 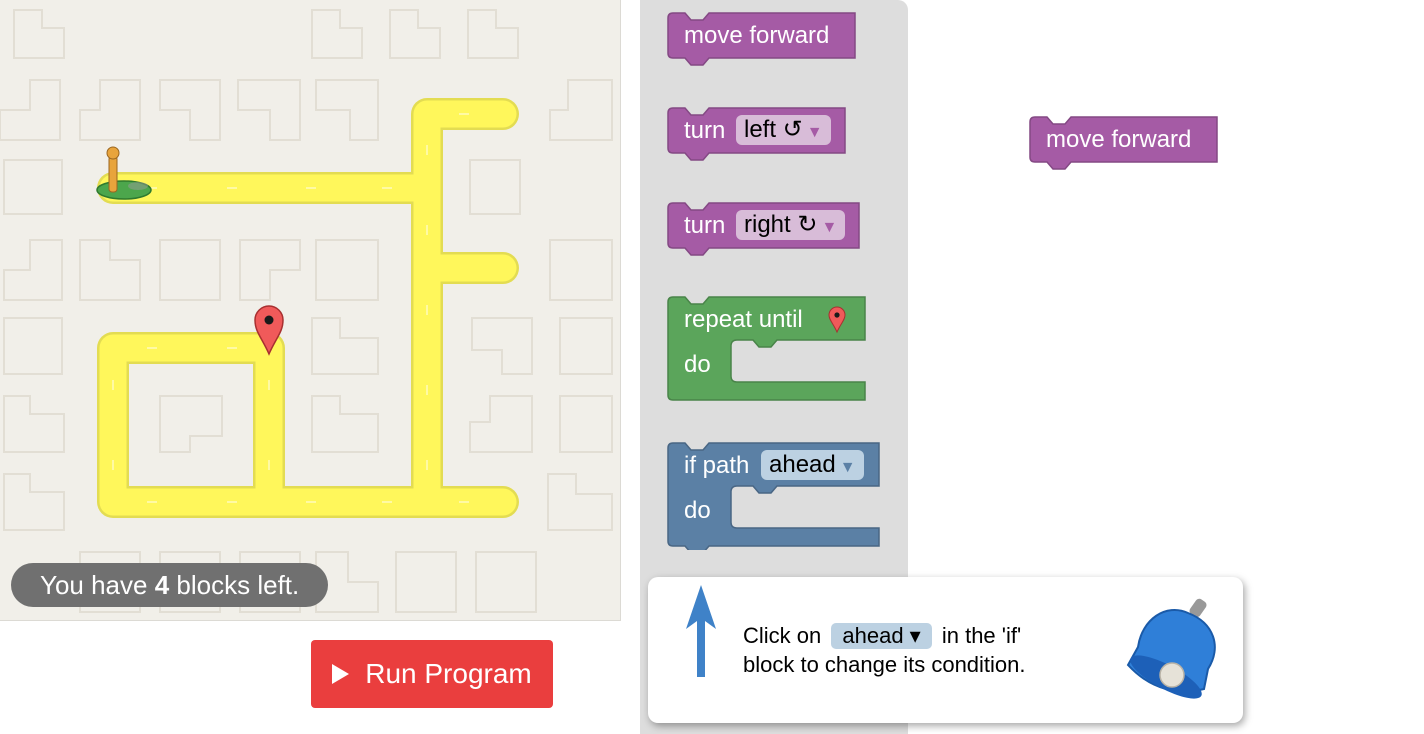 I want to click on block-label: if path, so click(x=717, y=465).